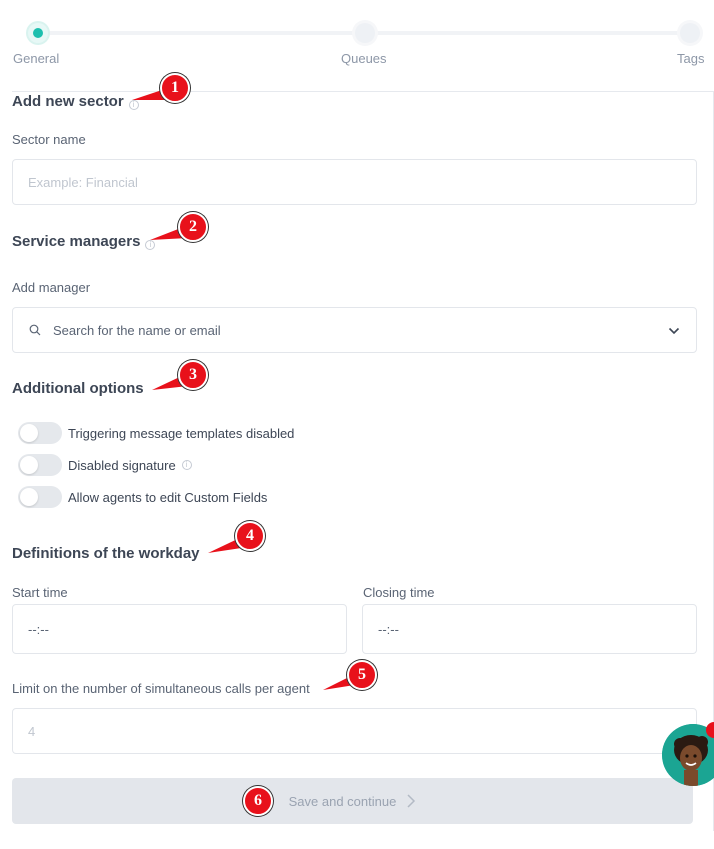  What do you see at coordinates (83, 182) in the screenshot?
I see `sector-name-placeholder: Example: Financial` at bounding box center [83, 182].